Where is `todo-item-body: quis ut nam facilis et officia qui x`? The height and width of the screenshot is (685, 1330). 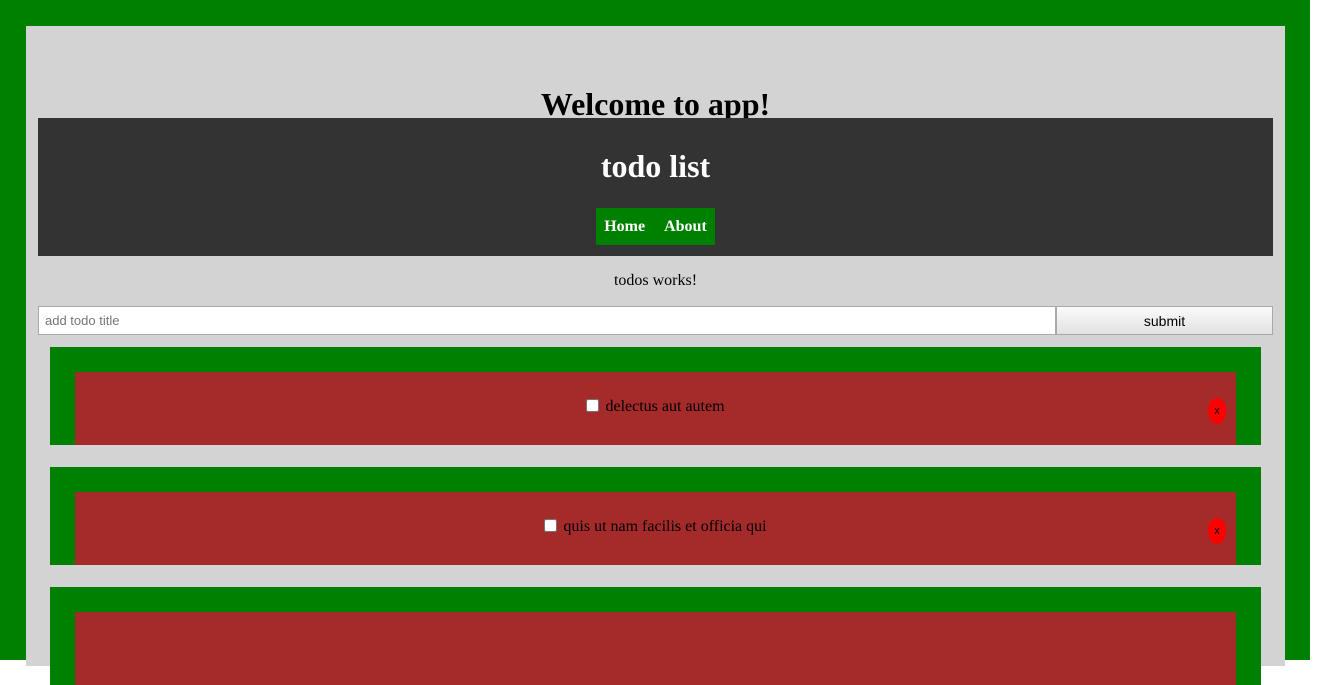 todo-item-body: quis ut nam facilis et officia qui x is located at coordinates (655, 528).